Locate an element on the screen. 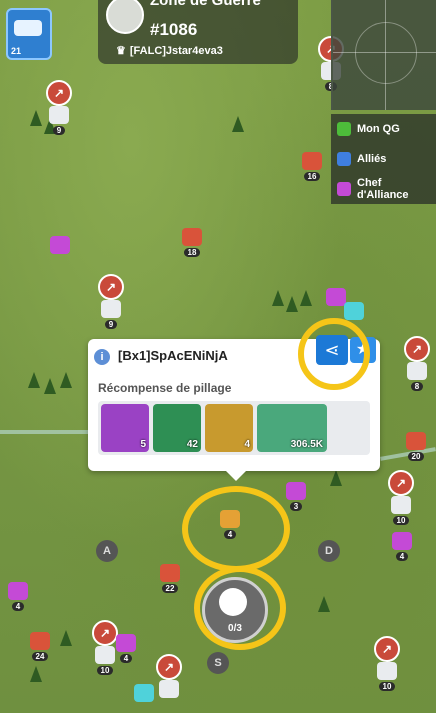 The image size is (436, 713). reward-count: 42 is located at coordinates (192, 444).